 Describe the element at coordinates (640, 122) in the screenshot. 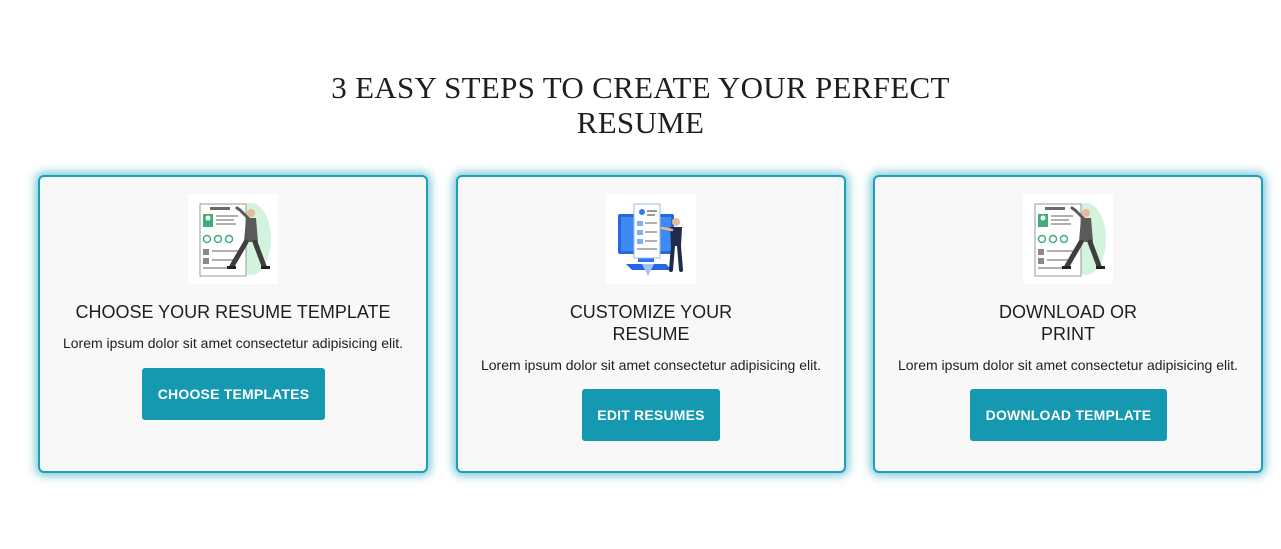

I see `section-heading-line: RESUME` at that location.